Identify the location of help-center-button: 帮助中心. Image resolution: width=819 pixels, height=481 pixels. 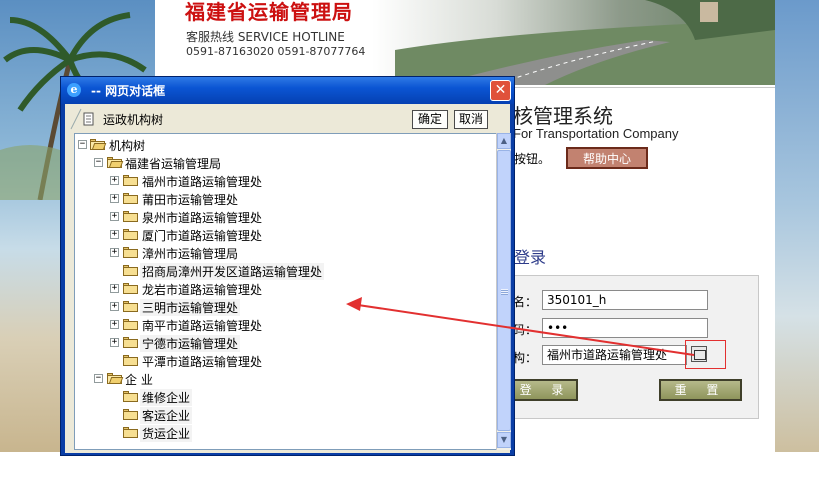
(607, 158).